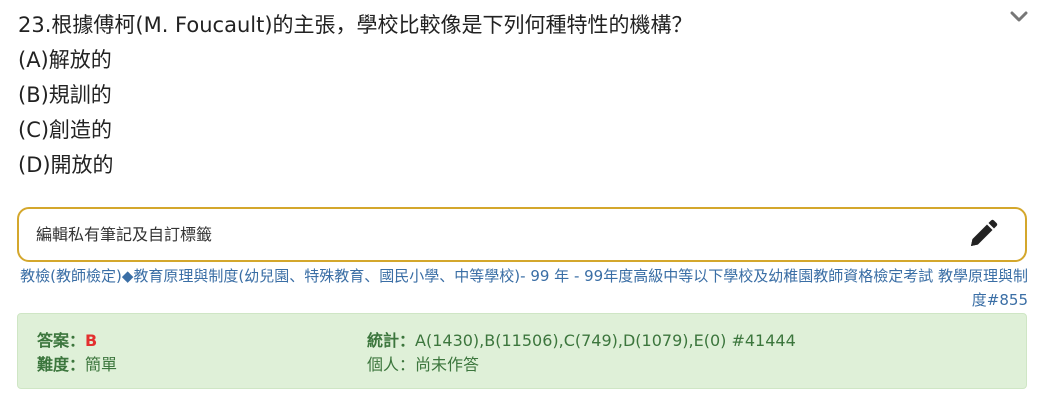 Image resolution: width=1049 pixels, height=408 pixels. Describe the element at coordinates (61, 364) in the screenshot. I see `difficulty-label: 難度：` at that location.